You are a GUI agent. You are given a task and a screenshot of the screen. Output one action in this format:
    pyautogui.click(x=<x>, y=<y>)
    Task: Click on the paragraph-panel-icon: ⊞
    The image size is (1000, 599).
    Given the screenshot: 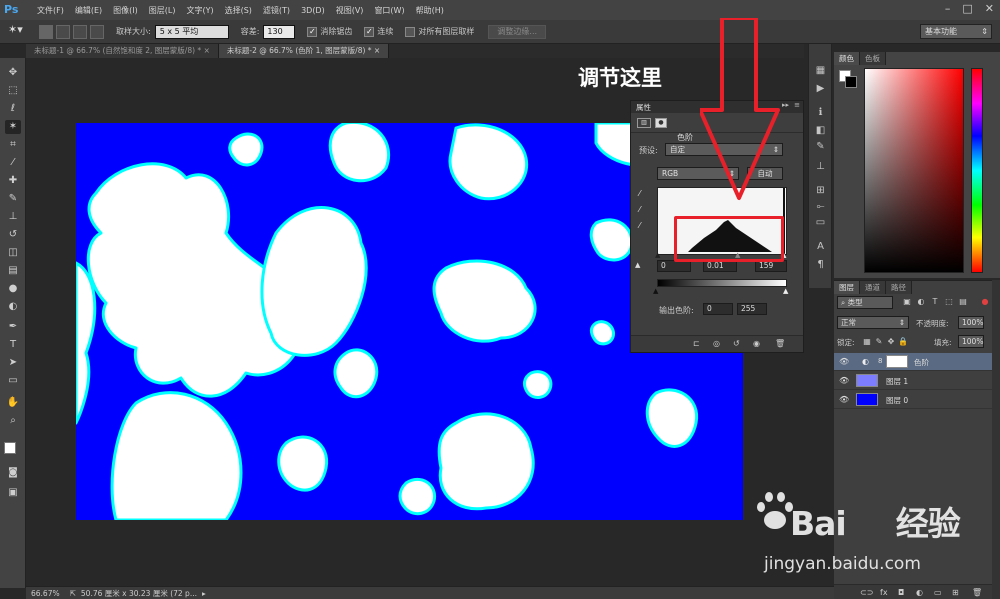 What is the action you would take?
    pyautogui.click(x=820, y=191)
    